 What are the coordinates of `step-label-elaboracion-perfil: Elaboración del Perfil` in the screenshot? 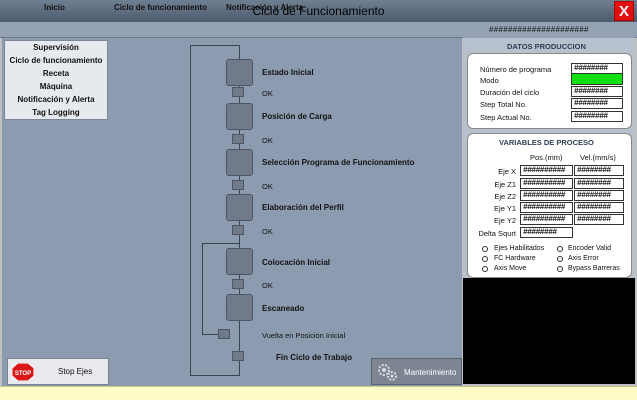 It's located at (303, 207).